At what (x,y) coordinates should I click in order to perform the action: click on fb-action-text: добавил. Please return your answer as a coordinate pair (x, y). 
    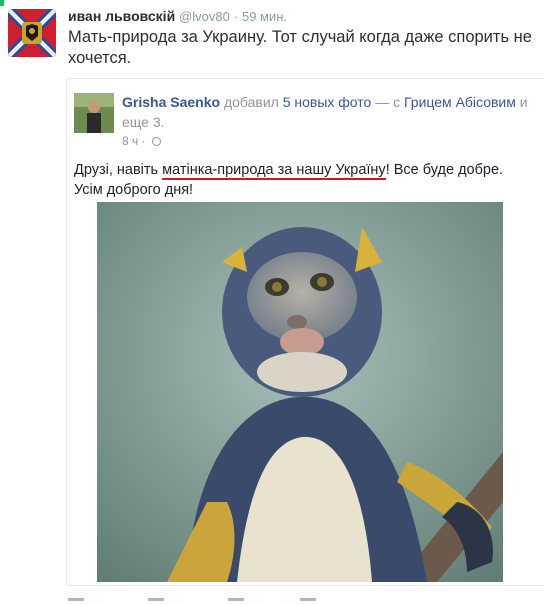
    Looking at the image, I should click on (251, 102).